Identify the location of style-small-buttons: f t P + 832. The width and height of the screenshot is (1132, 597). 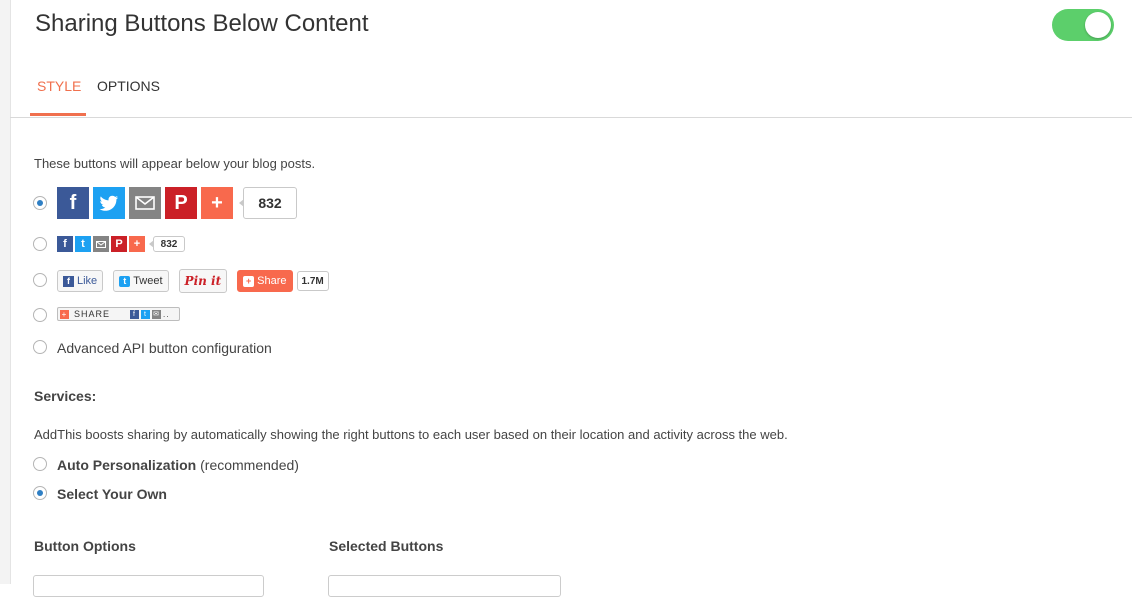
(121, 244).